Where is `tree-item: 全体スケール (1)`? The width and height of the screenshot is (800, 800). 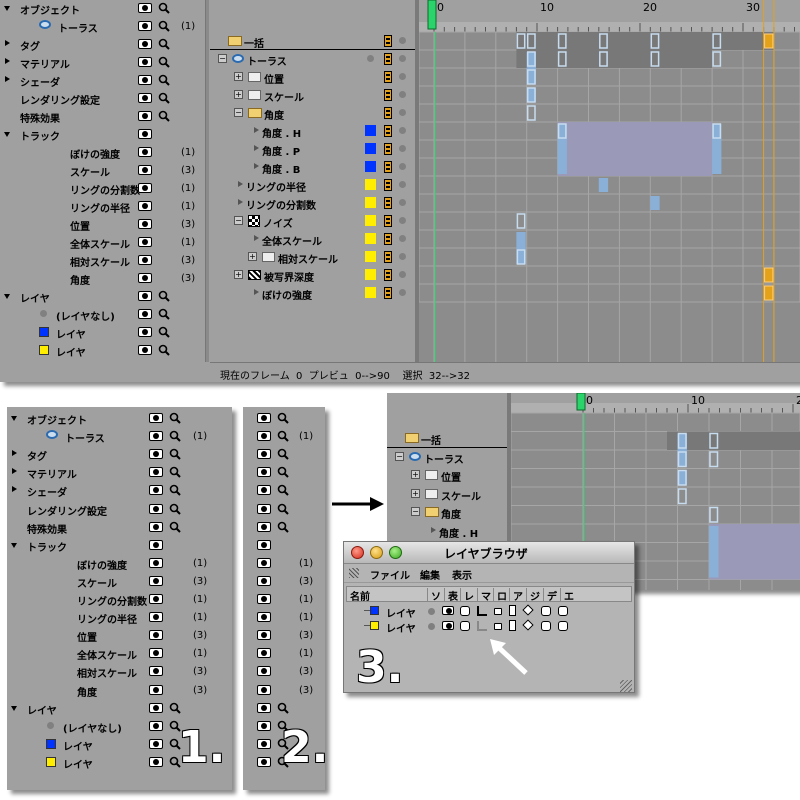 tree-item: 全体スケール (1) is located at coordinates (102, 243).